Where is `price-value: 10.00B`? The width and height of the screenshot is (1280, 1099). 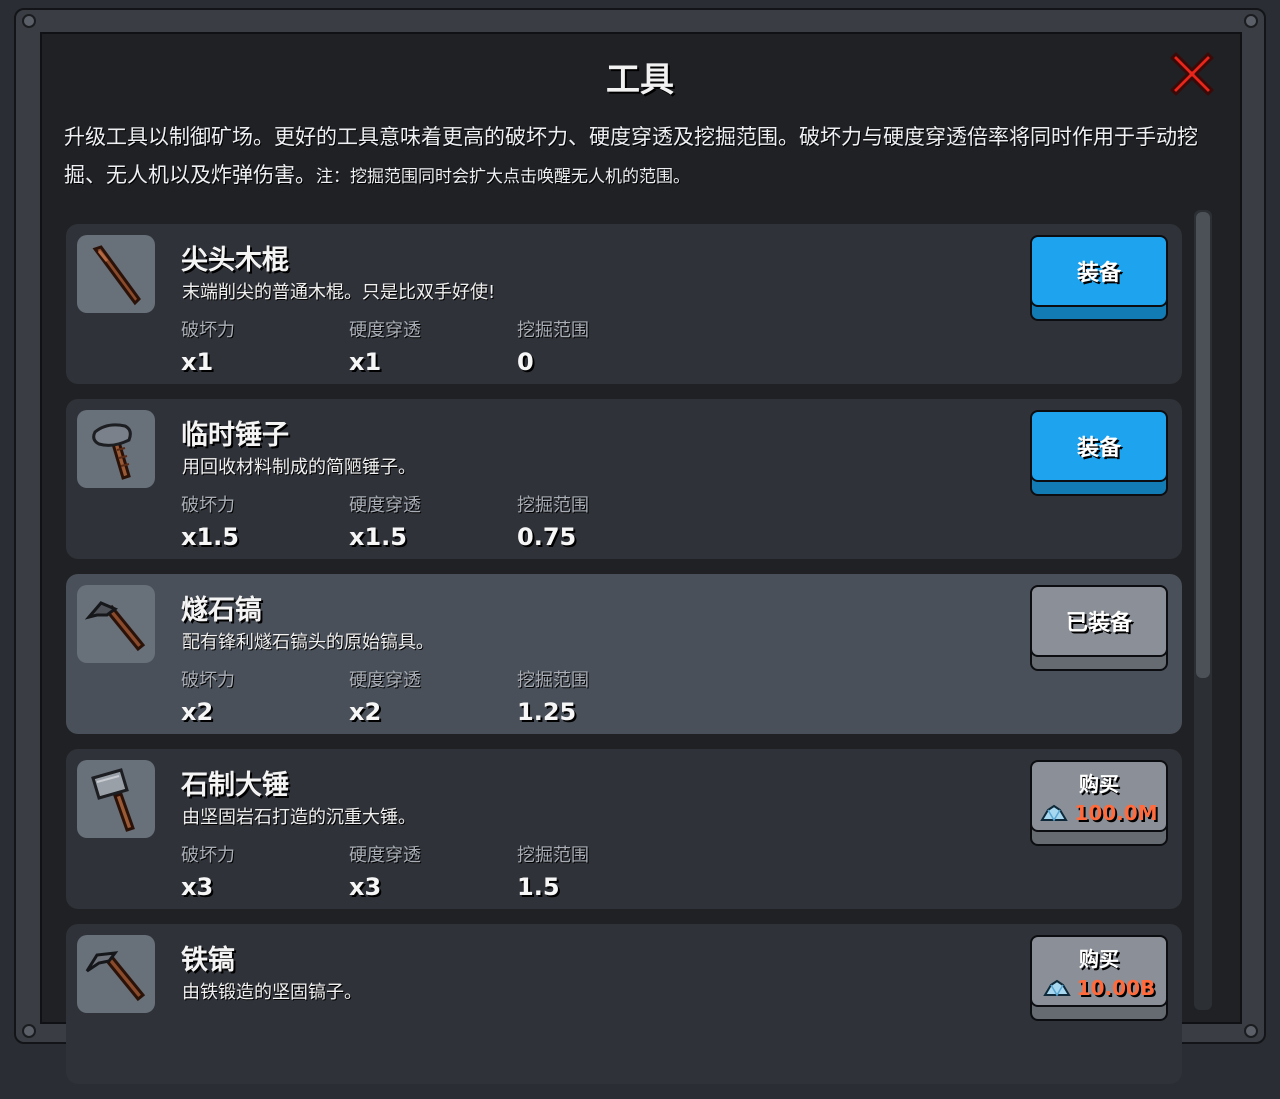
price-value: 10.00B is located at coordinates (1116, 987).